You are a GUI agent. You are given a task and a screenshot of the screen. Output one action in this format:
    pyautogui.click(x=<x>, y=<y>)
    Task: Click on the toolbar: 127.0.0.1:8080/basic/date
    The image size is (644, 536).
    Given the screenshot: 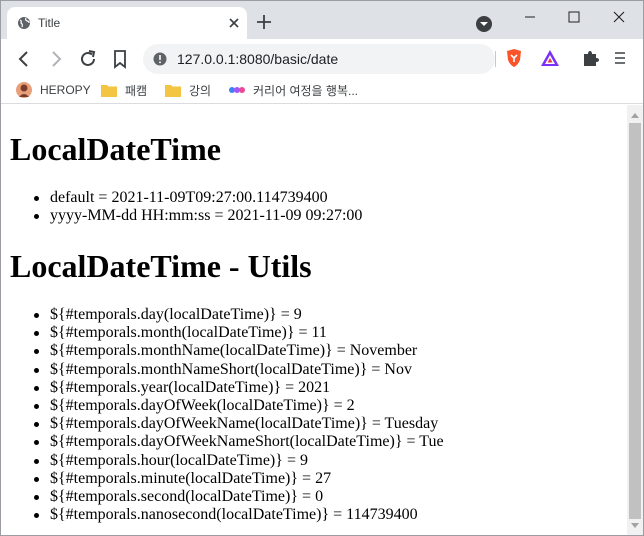 What is the action you would take?
    pyautogui.click(x=322, y=58)
    